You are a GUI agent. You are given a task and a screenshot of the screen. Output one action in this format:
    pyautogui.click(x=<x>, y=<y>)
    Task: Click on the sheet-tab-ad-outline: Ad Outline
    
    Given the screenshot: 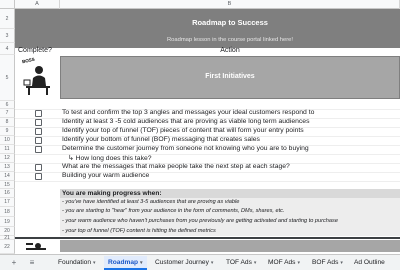 What is the action you would take?
    pyautogui.click(x=369, y=263)
    